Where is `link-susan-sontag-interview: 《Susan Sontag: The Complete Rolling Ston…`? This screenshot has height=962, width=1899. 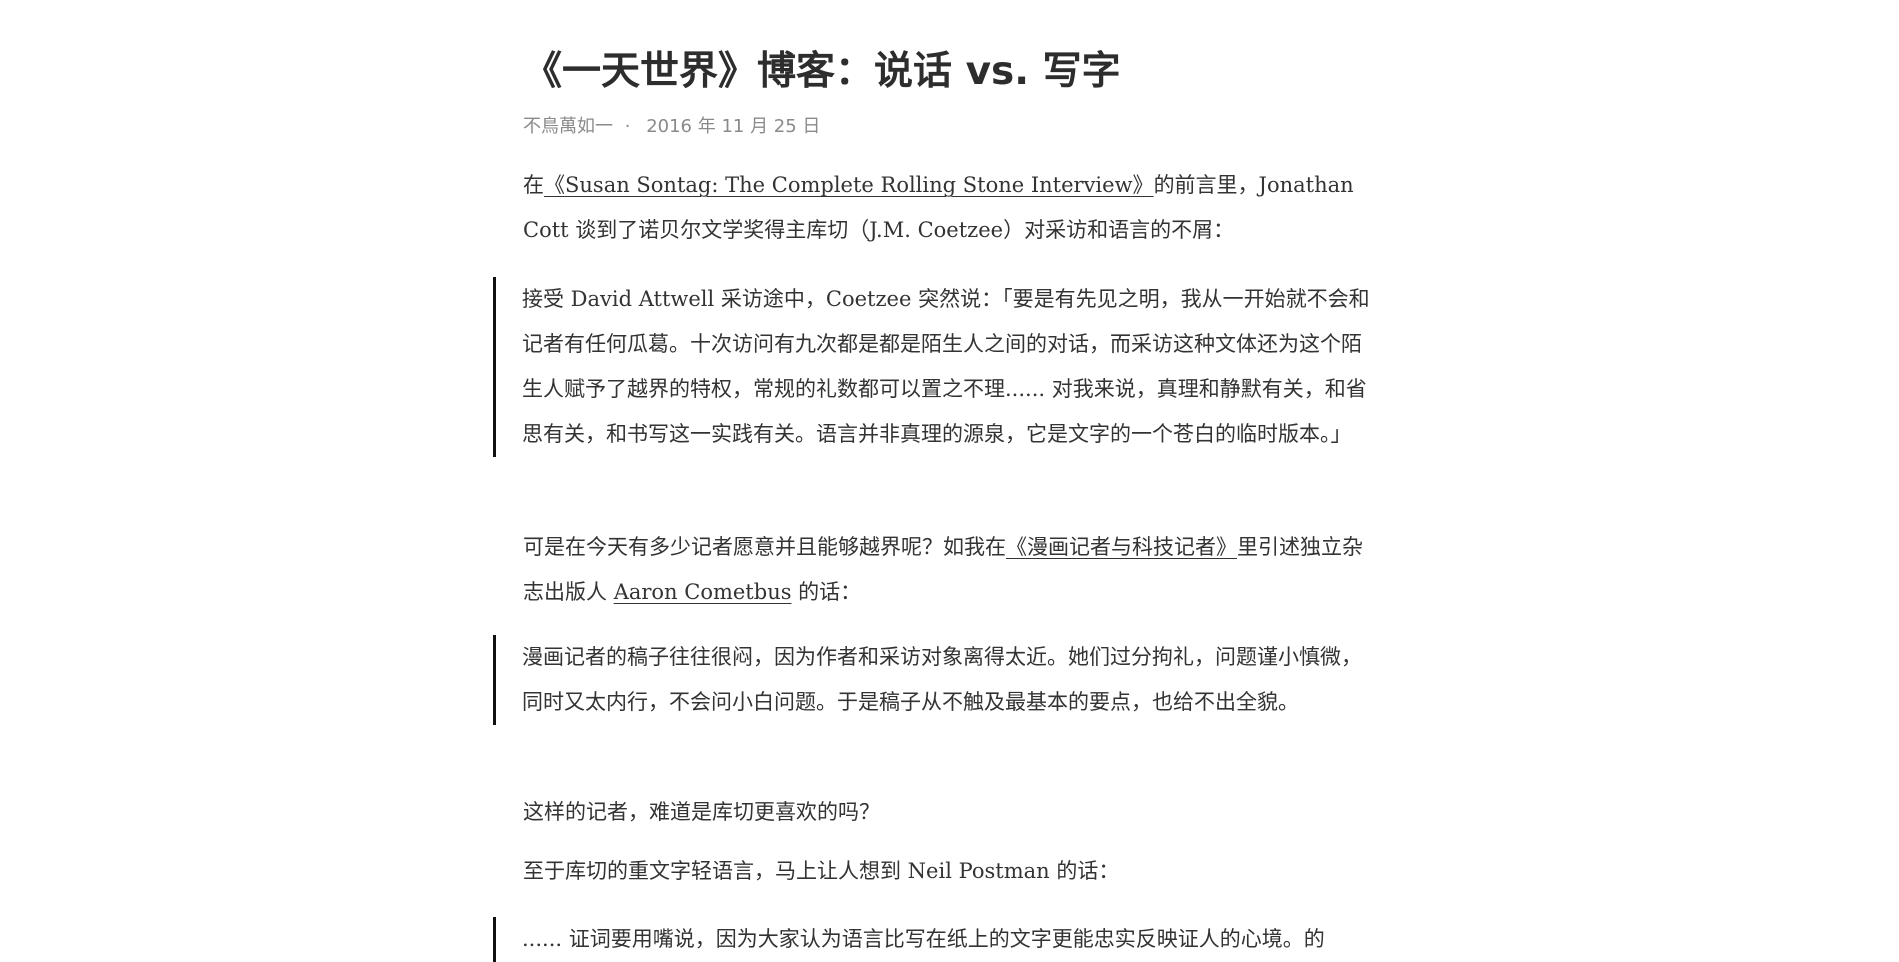
link-susan-sontag-interview: 《Susan Sontag: The Complete Rolling Ston… is located at coordinates (849, 185).